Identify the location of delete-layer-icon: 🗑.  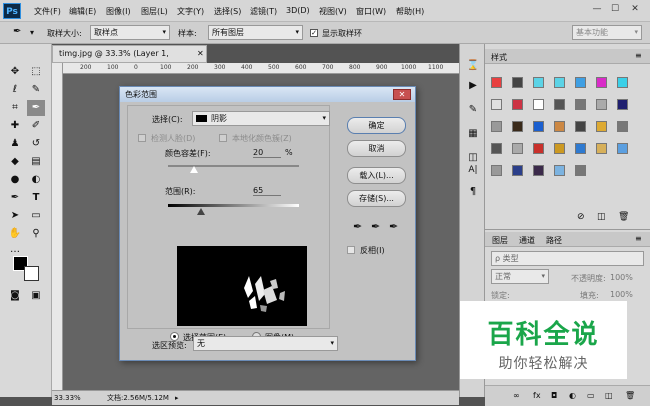
(630, 395).